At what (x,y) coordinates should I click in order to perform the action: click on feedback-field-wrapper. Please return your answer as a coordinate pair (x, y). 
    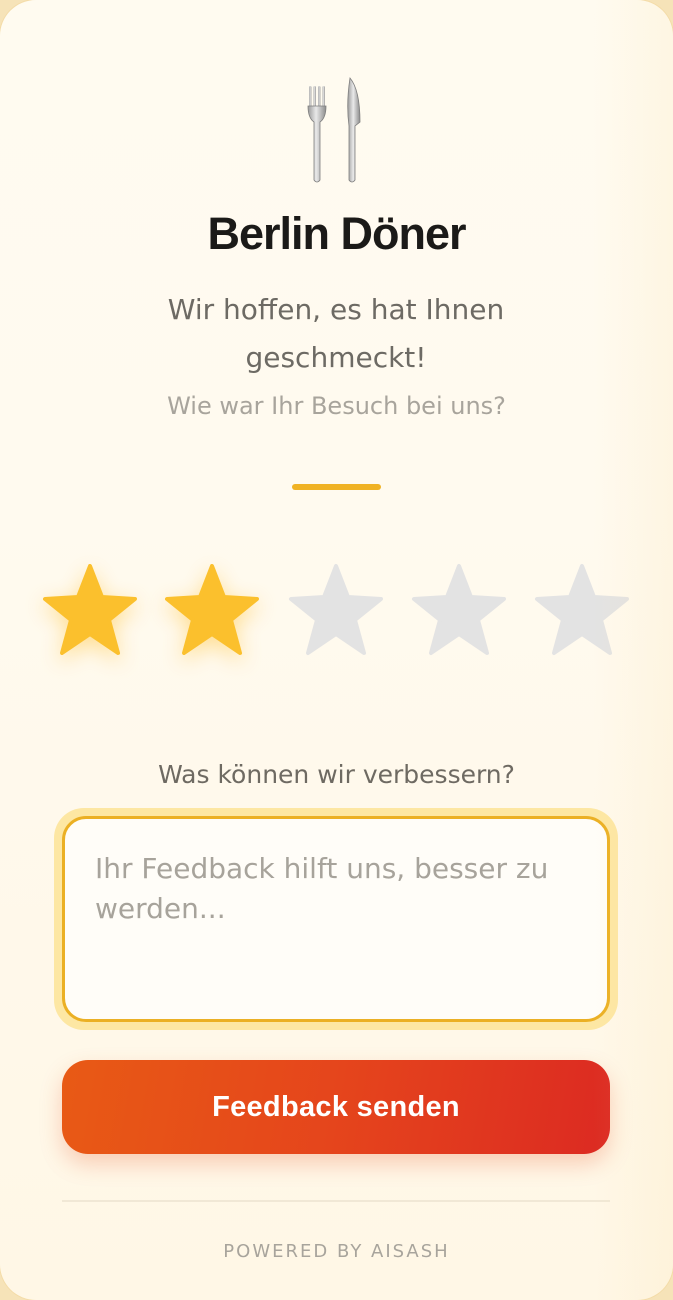
    Looking at the image, I should click on (336, 919).